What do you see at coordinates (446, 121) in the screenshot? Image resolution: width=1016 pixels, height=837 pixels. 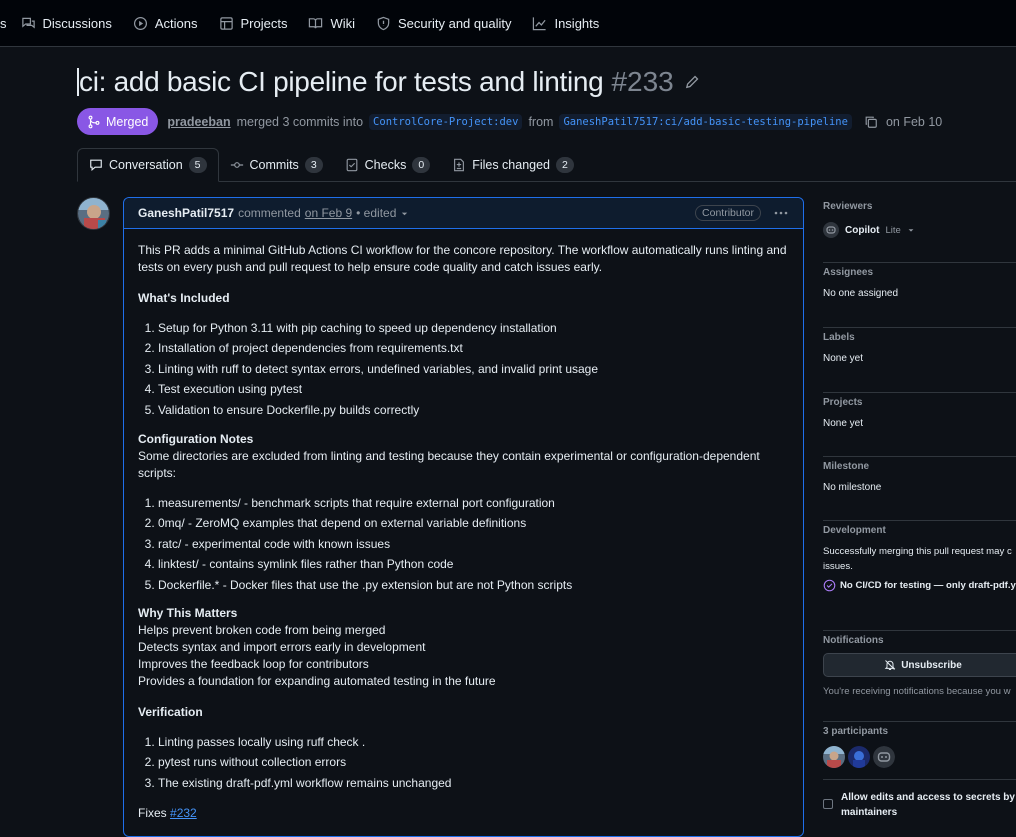 I see `base-branch: ControlCore-Project:dev` at bounding box center [446, 121].